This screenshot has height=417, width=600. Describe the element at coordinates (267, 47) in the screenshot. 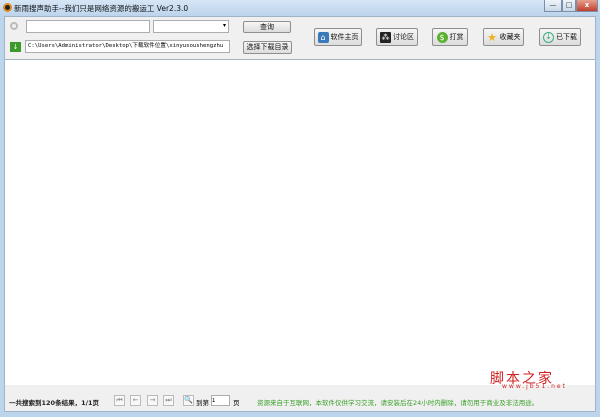

I see `choose-directory-button: 选择下载目录` at that location.